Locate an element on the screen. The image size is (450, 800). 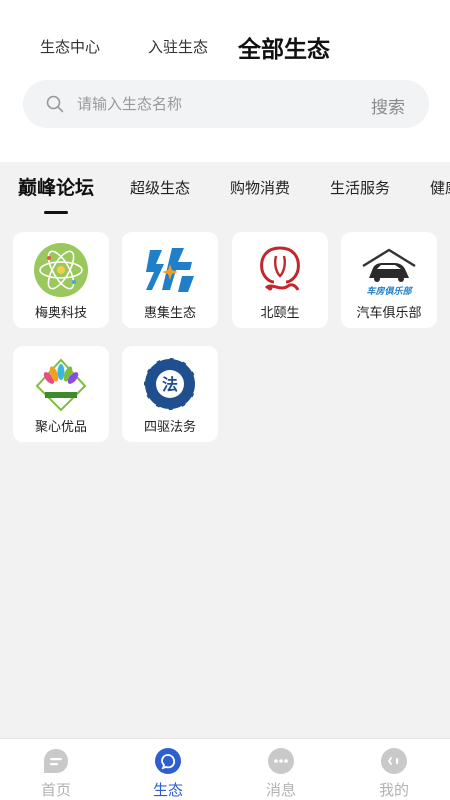
hj-logo is located at coordinates (170, 270).